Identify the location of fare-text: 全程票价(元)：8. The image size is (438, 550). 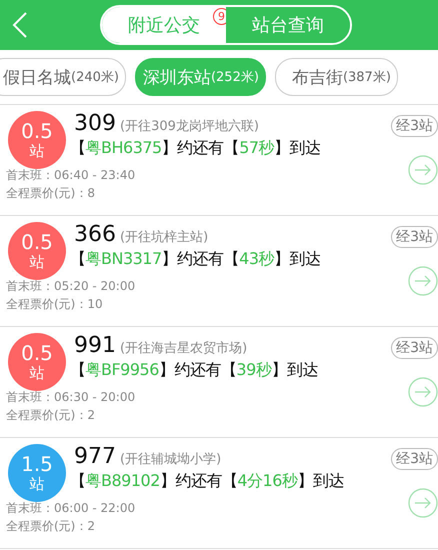
(51, 193).